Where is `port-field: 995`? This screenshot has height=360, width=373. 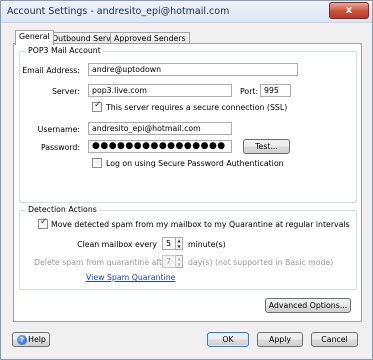
port-field: 995 is located at coordinates (275, 90).